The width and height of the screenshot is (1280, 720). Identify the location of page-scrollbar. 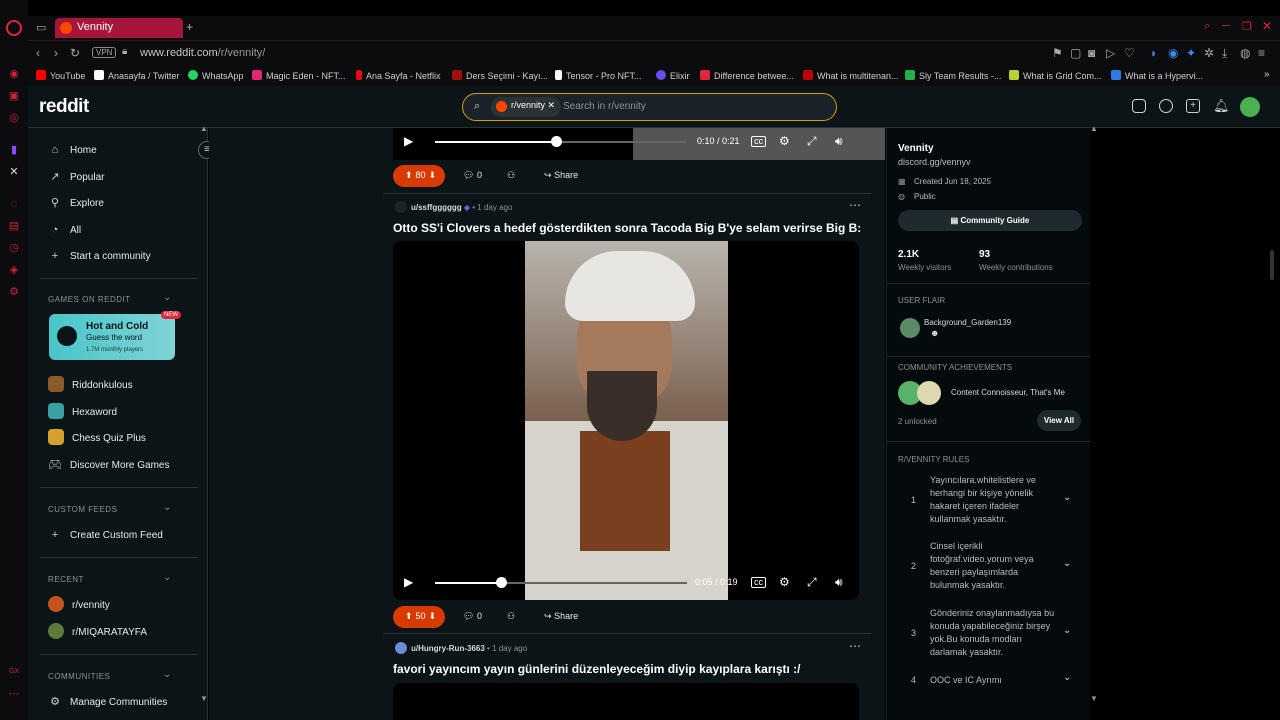
(1272, 265).